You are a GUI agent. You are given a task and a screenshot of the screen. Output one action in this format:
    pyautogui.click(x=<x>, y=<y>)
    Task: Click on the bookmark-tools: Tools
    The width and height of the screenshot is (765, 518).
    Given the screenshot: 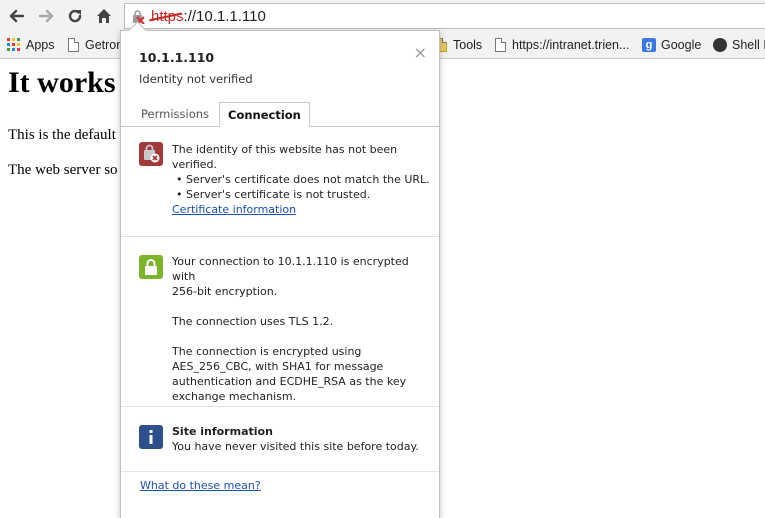 What is the action you would take?
    pyautogui.click(x=459, y=45)
    